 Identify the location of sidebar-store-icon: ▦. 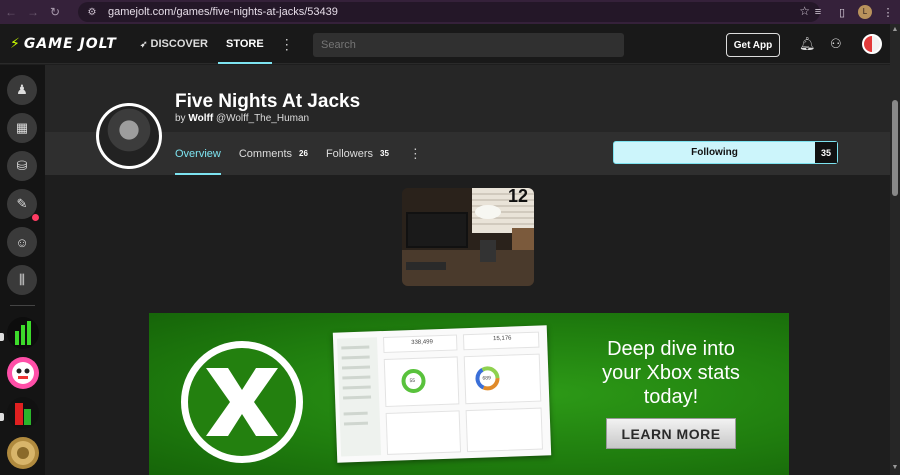
(22, 128).